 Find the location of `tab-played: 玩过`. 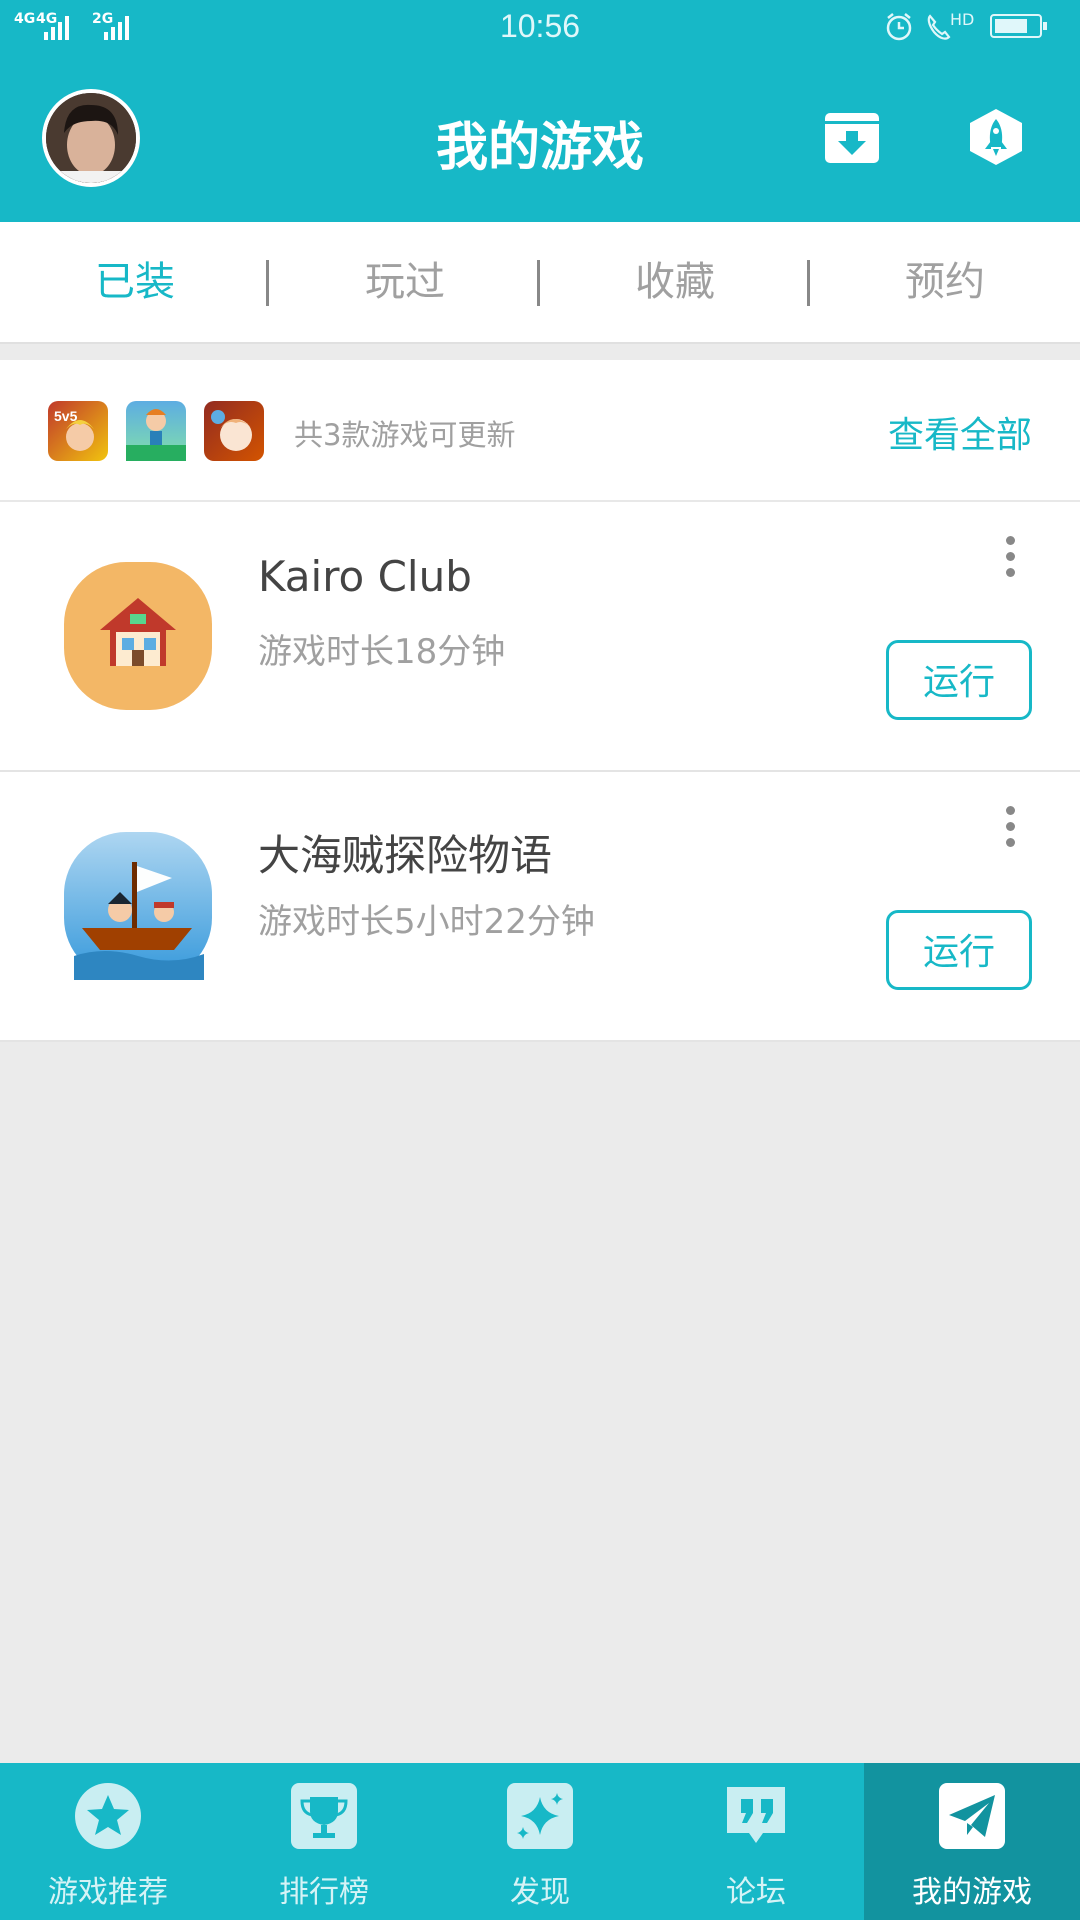

tab-played: 玩过 is located at coordinates (405, 282).